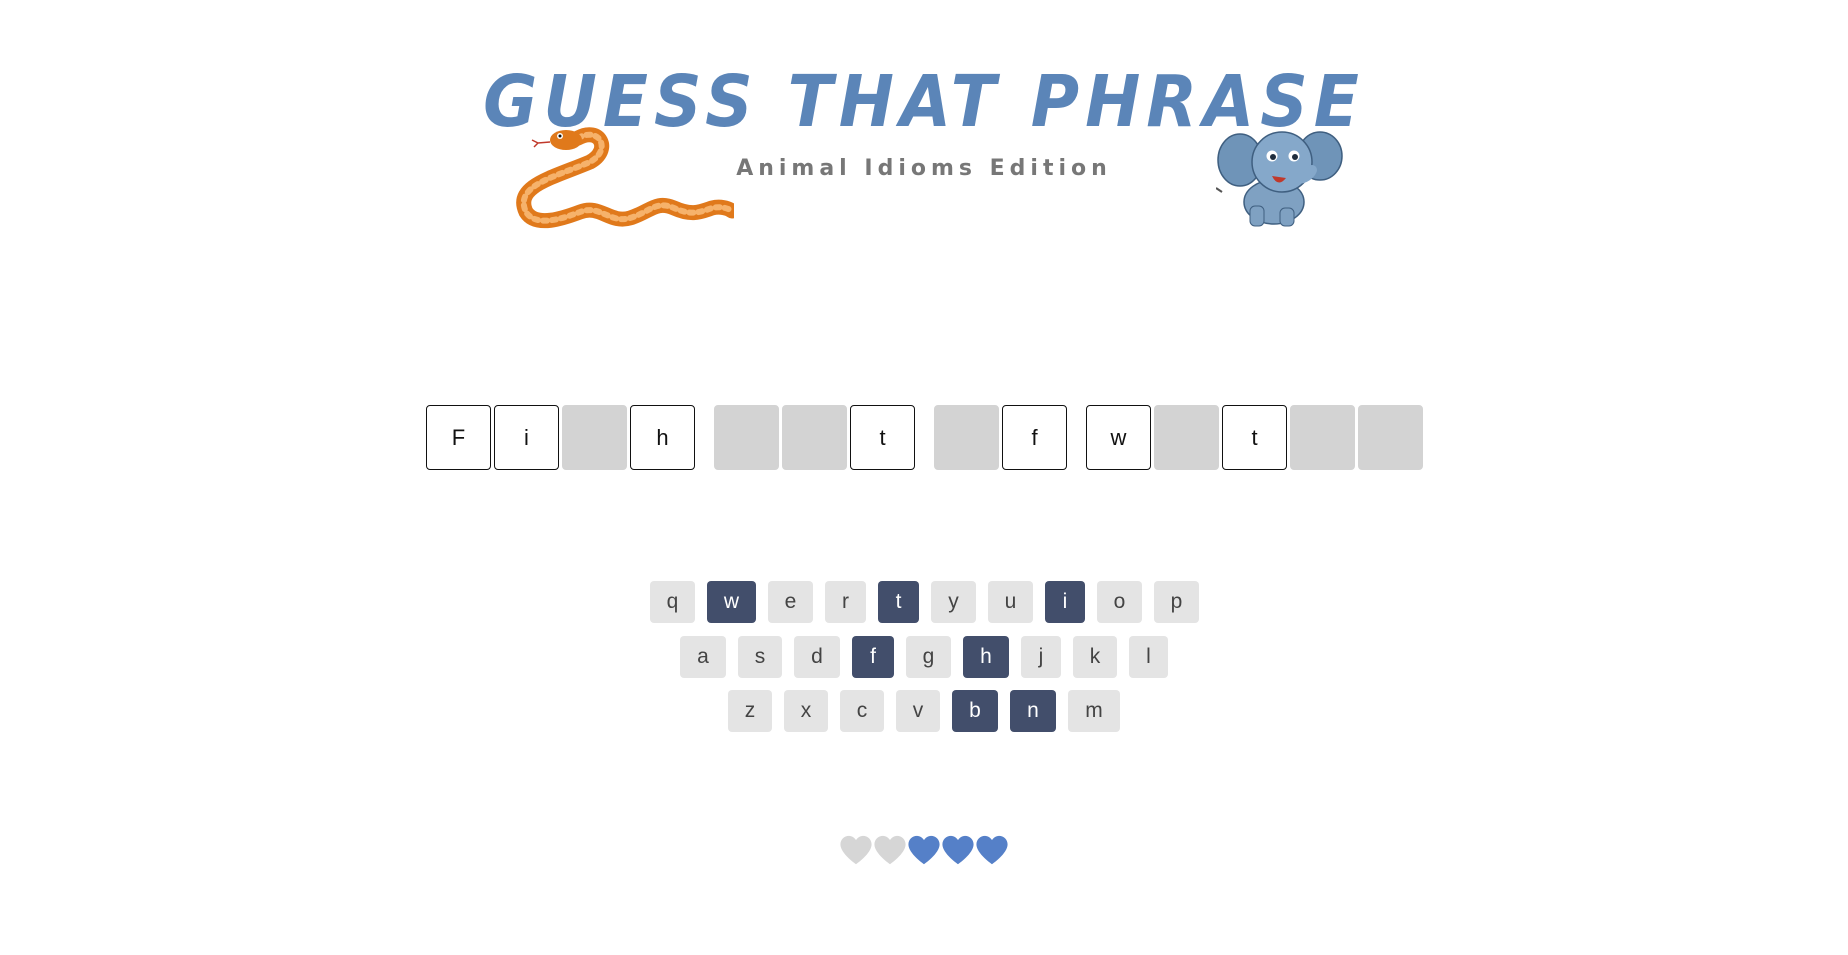 The height and width of the screenshot is (955, 1848). I want to click on elephant-illustration, so click(1279, 179).